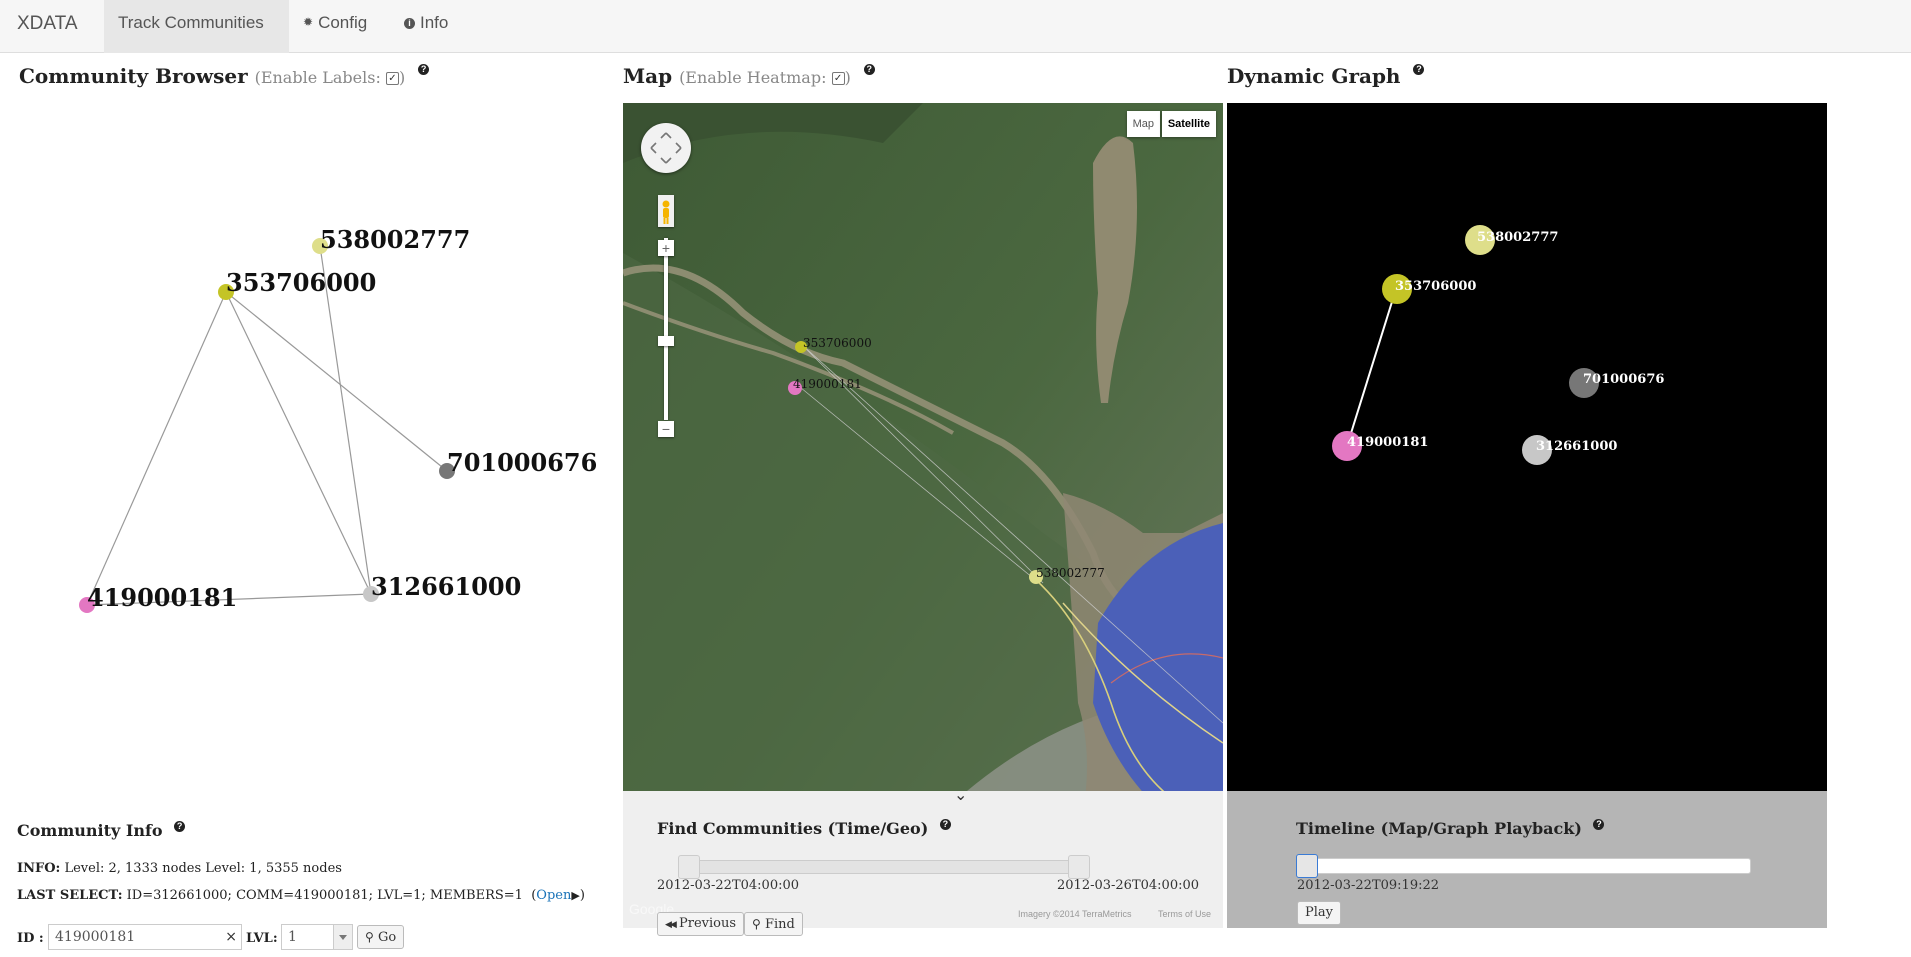  I want to click on dynamic-graph-title: Dynamic Graph ?, so click(1326, 76).